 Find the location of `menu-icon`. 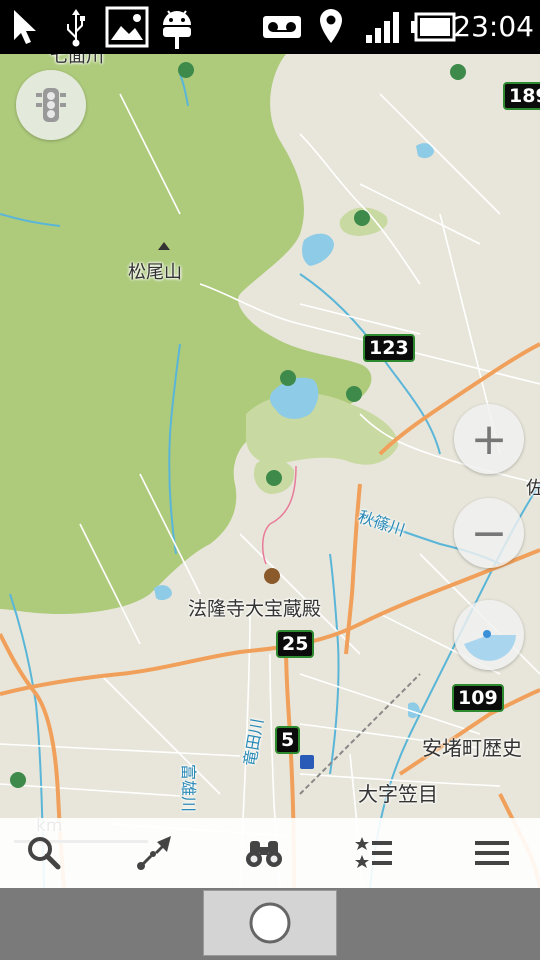

menu-icon is located at coordinates (492, 853).